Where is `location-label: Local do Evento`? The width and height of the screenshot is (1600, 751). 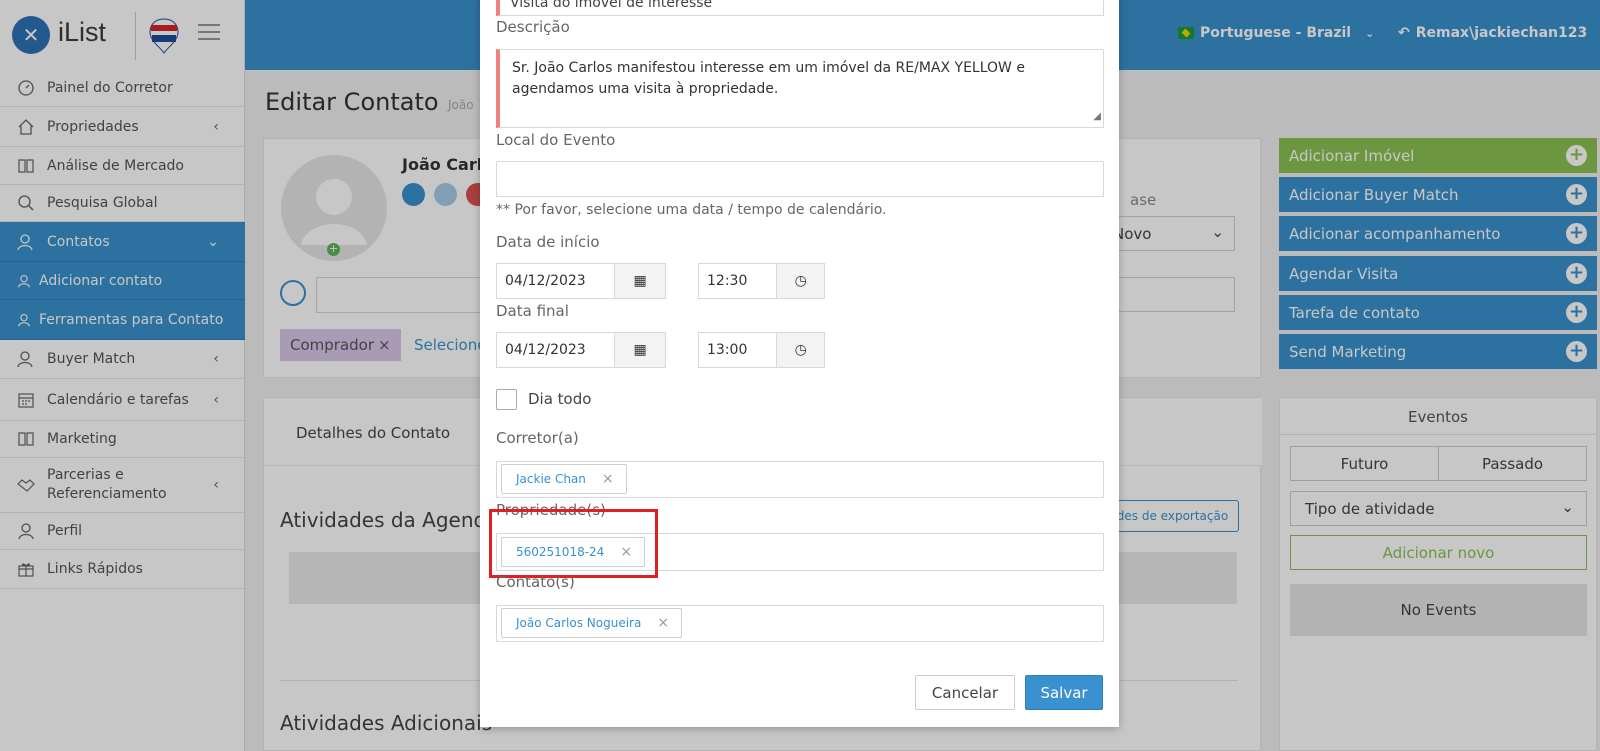
location-label: Local do Evento is located at coordinates (556, 140).